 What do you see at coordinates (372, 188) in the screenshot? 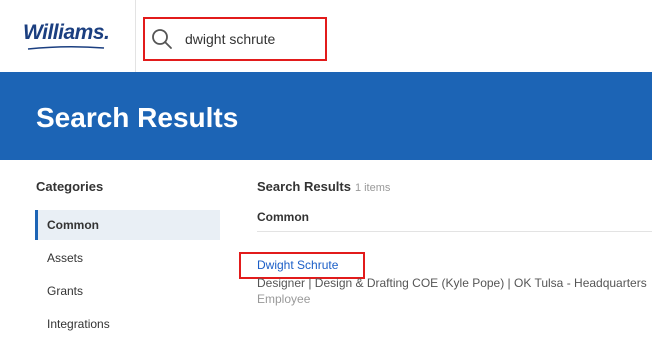
I see `results-count: 1 items` at bounding box center [372, 188].